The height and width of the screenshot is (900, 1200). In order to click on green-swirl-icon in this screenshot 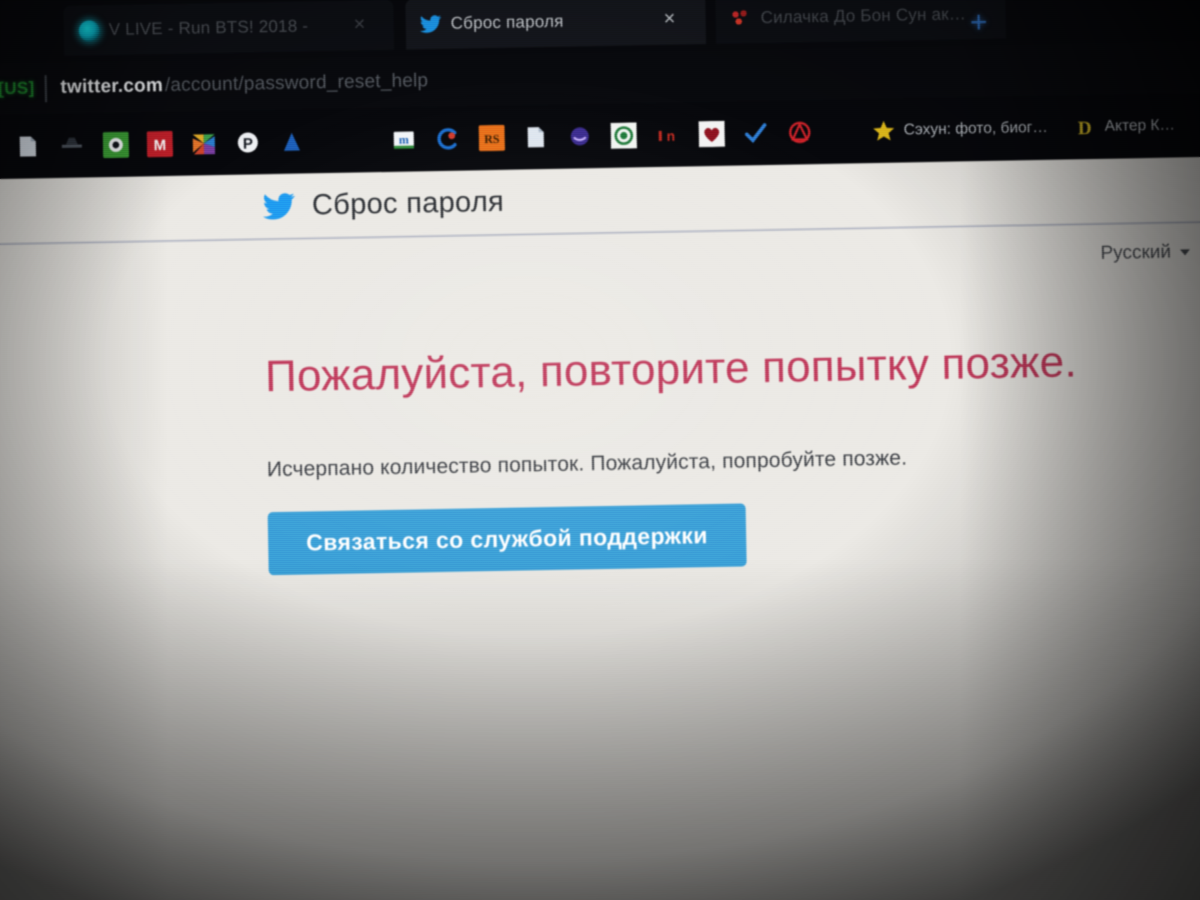, I will do `click(624, 135)`.